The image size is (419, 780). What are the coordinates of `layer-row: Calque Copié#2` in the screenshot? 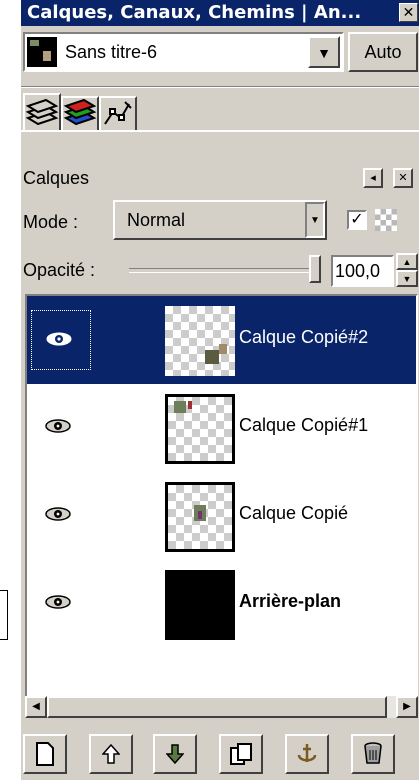 It's located at (221, 340).